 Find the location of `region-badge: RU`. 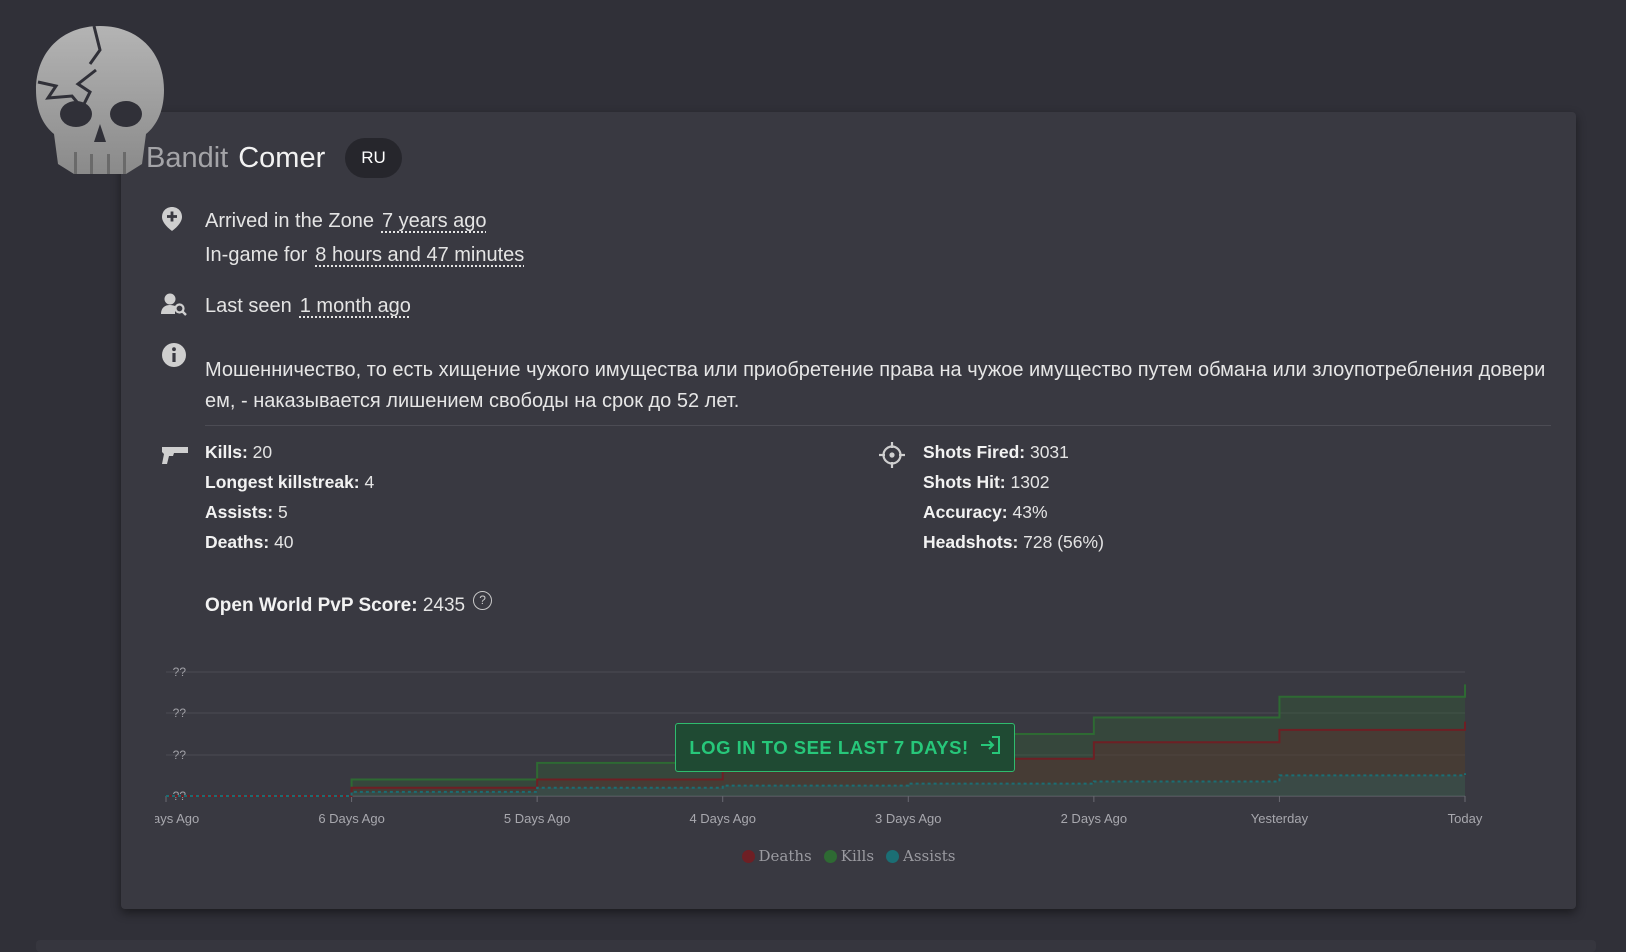

region-badge: RU is located at coordinates (373, 158).